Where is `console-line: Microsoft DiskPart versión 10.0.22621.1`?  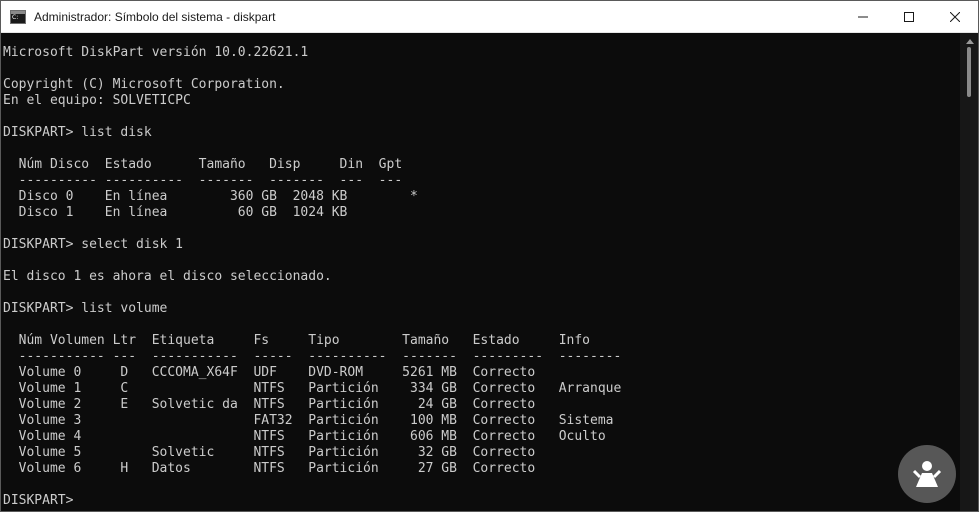 console-line: Microsoft DiskPart versión 10.0.22621.1 is located at coordinates (156, 52).